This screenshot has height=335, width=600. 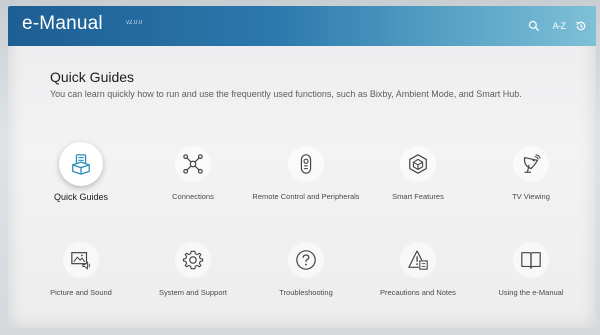 What do you see at coordinates (81, 292) in the screenshot?
I see `category-label: Picture and Sound` at bounding box center [81, 292].